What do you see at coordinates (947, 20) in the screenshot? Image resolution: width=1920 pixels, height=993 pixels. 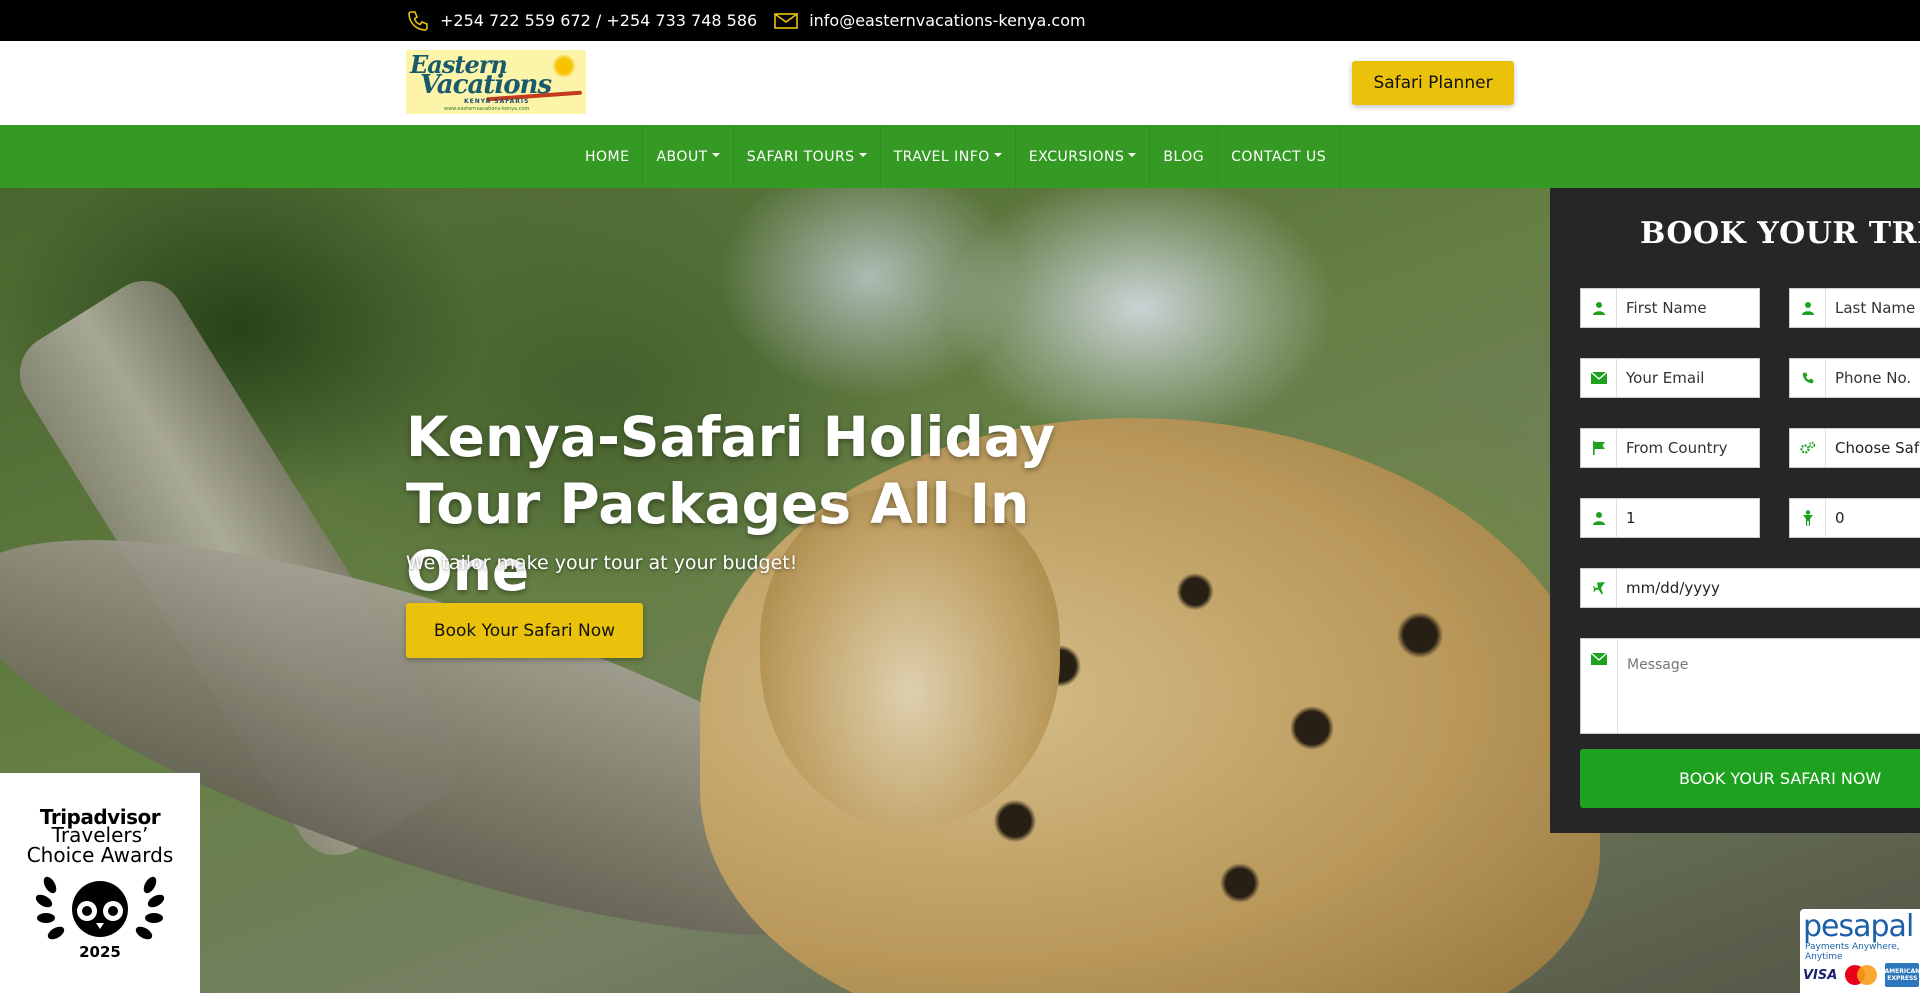 I see `email-address: info@easternvacations-kenya.com` at bounding box center [947, 20].